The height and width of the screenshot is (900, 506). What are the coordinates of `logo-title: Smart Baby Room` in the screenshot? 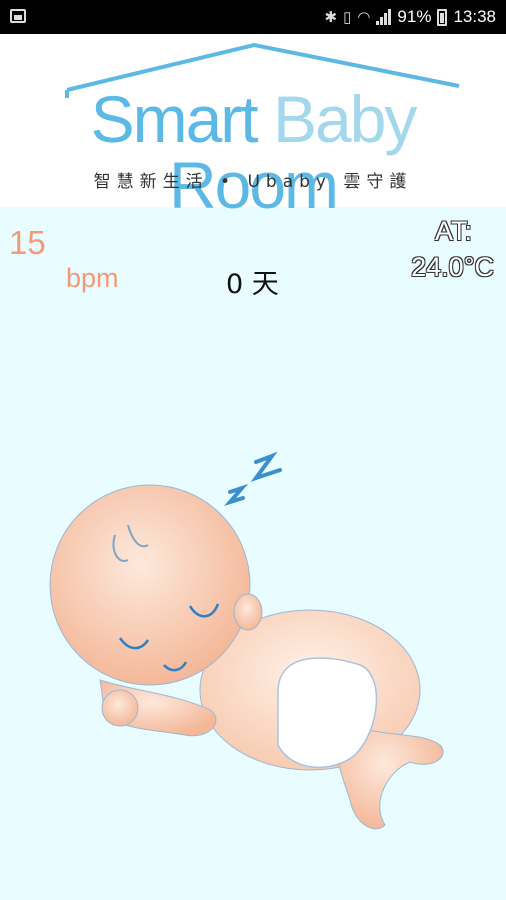 It's located at (253, 152).